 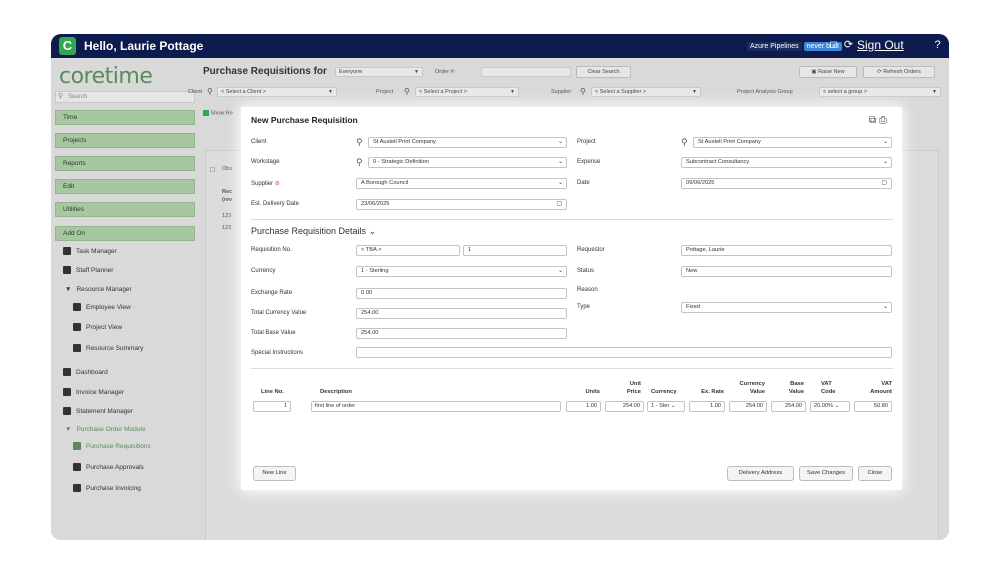 I want to click on sidebar-search-input: ⚲ Search, so click(x=125, y=97).